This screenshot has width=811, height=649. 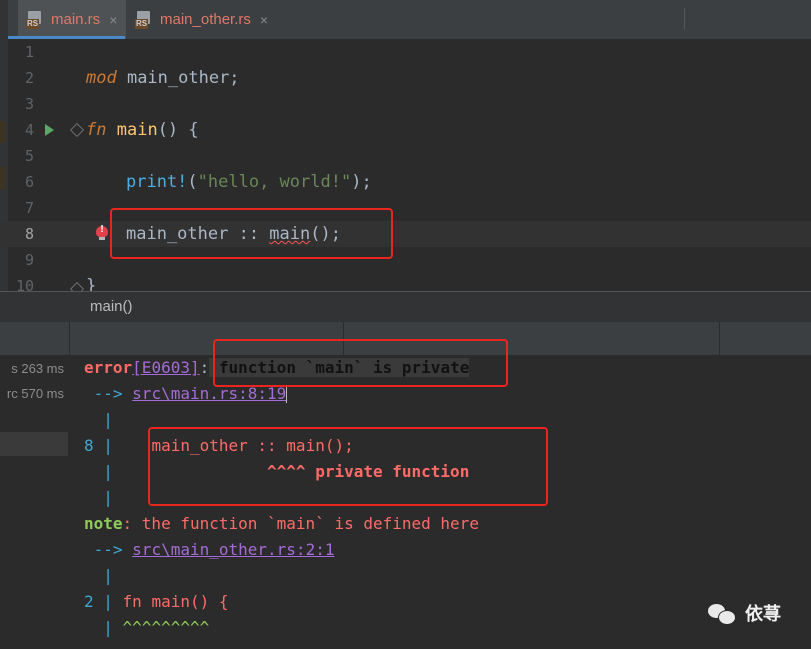 I want to click on editor-tab-bar: RS main.rs × RS main_other.rs ×, so click(x=405, y=19).